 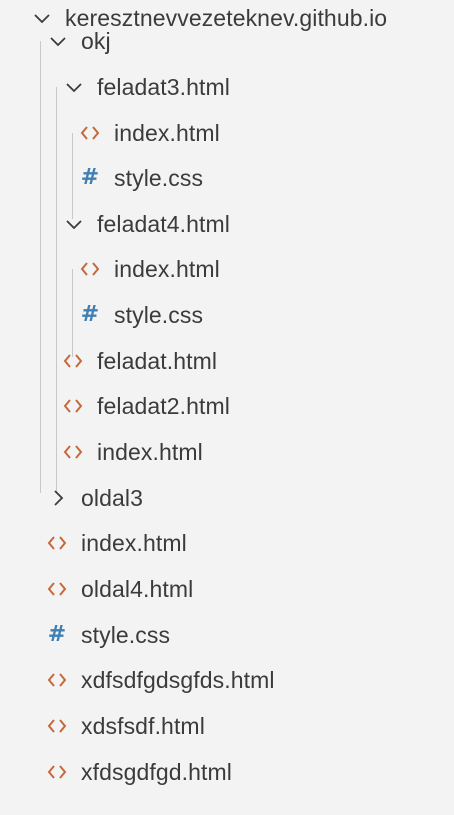 I want to click on tree-file-item: feladat2.html, so click(x=227, y=406).